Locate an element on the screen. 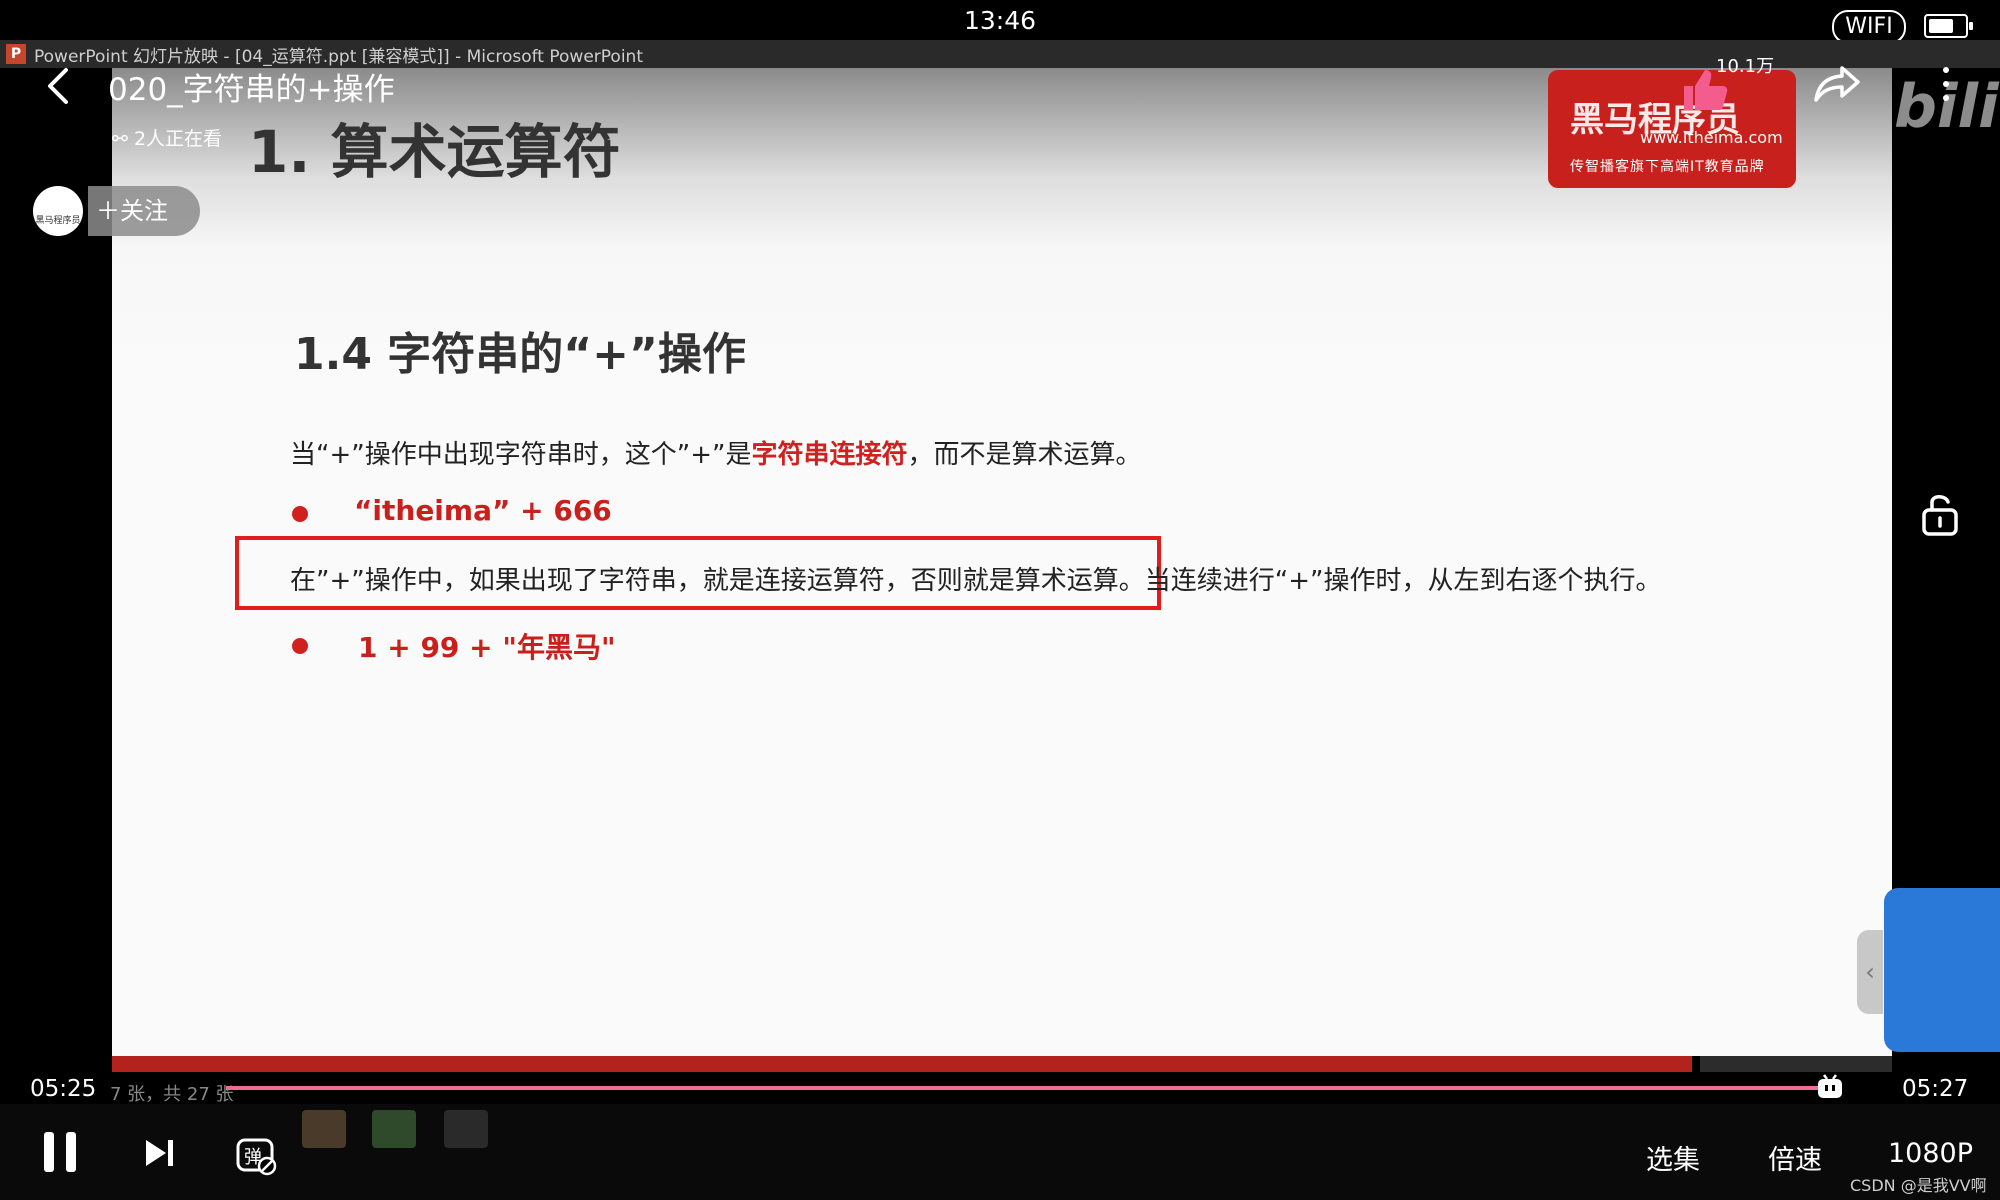 This screenshot has width=2000, height=1200. logo-url: www.itheima.com is located at coordinates (1711, 137).